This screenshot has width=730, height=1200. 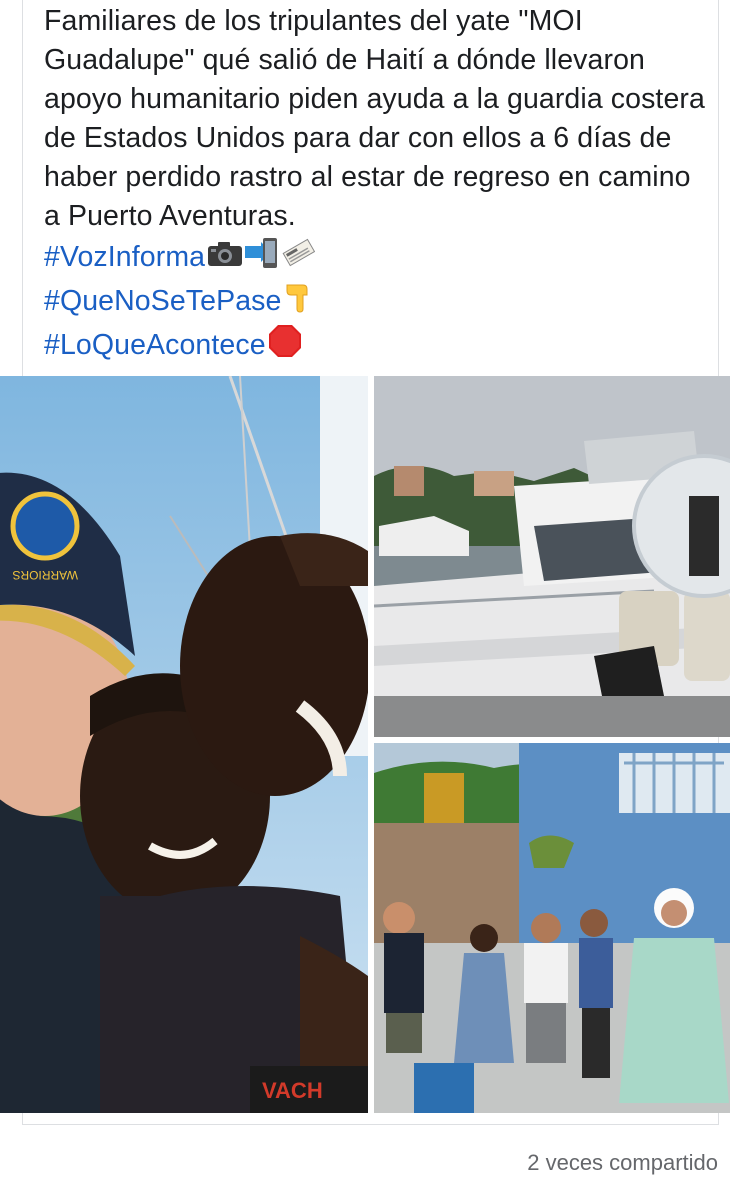 I want to click on hashtag-text: #QueNoSeTePase, so click(x=162, y=301).